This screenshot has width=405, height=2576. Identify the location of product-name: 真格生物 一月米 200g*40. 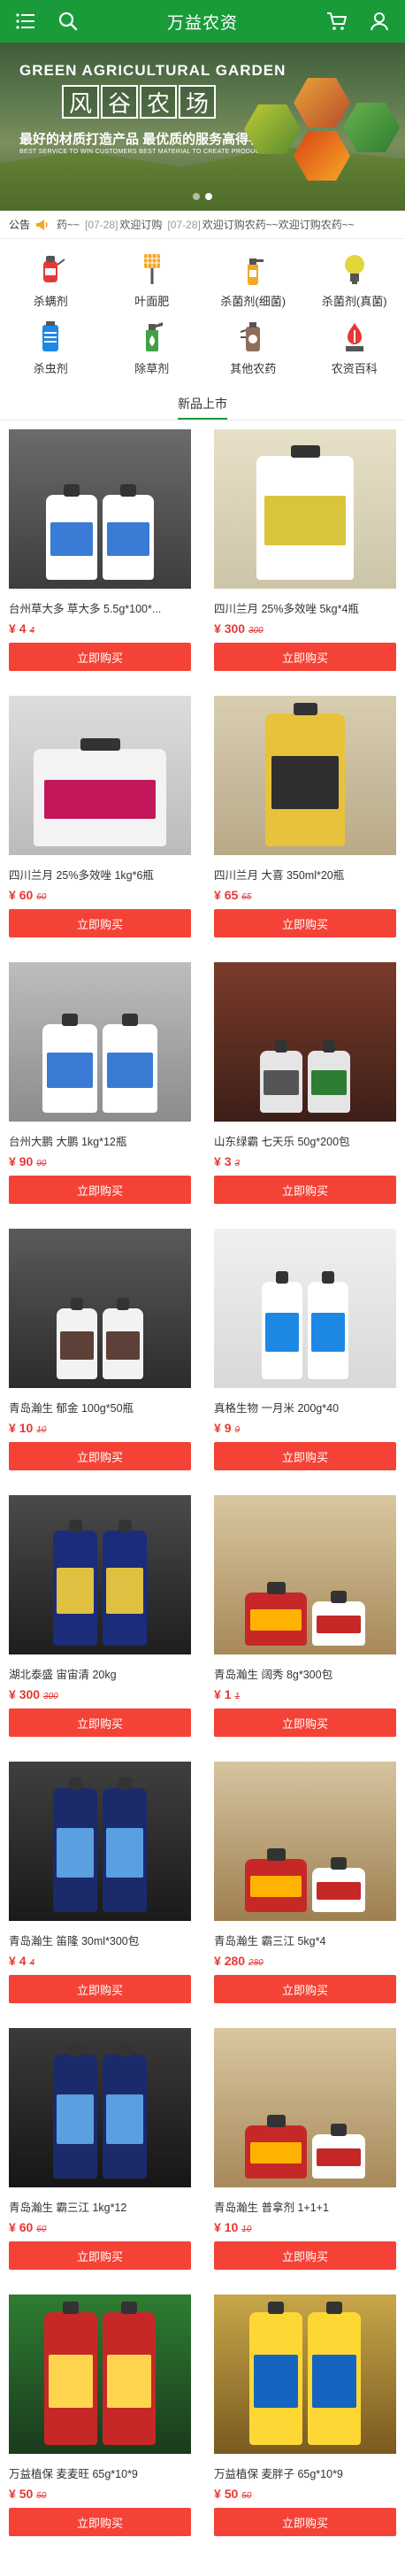
(305, 1407).